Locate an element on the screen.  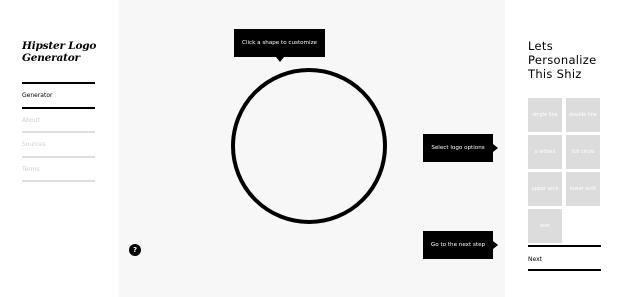
tooltip-select-options: Select logo options is located at coordinates (460, 148).